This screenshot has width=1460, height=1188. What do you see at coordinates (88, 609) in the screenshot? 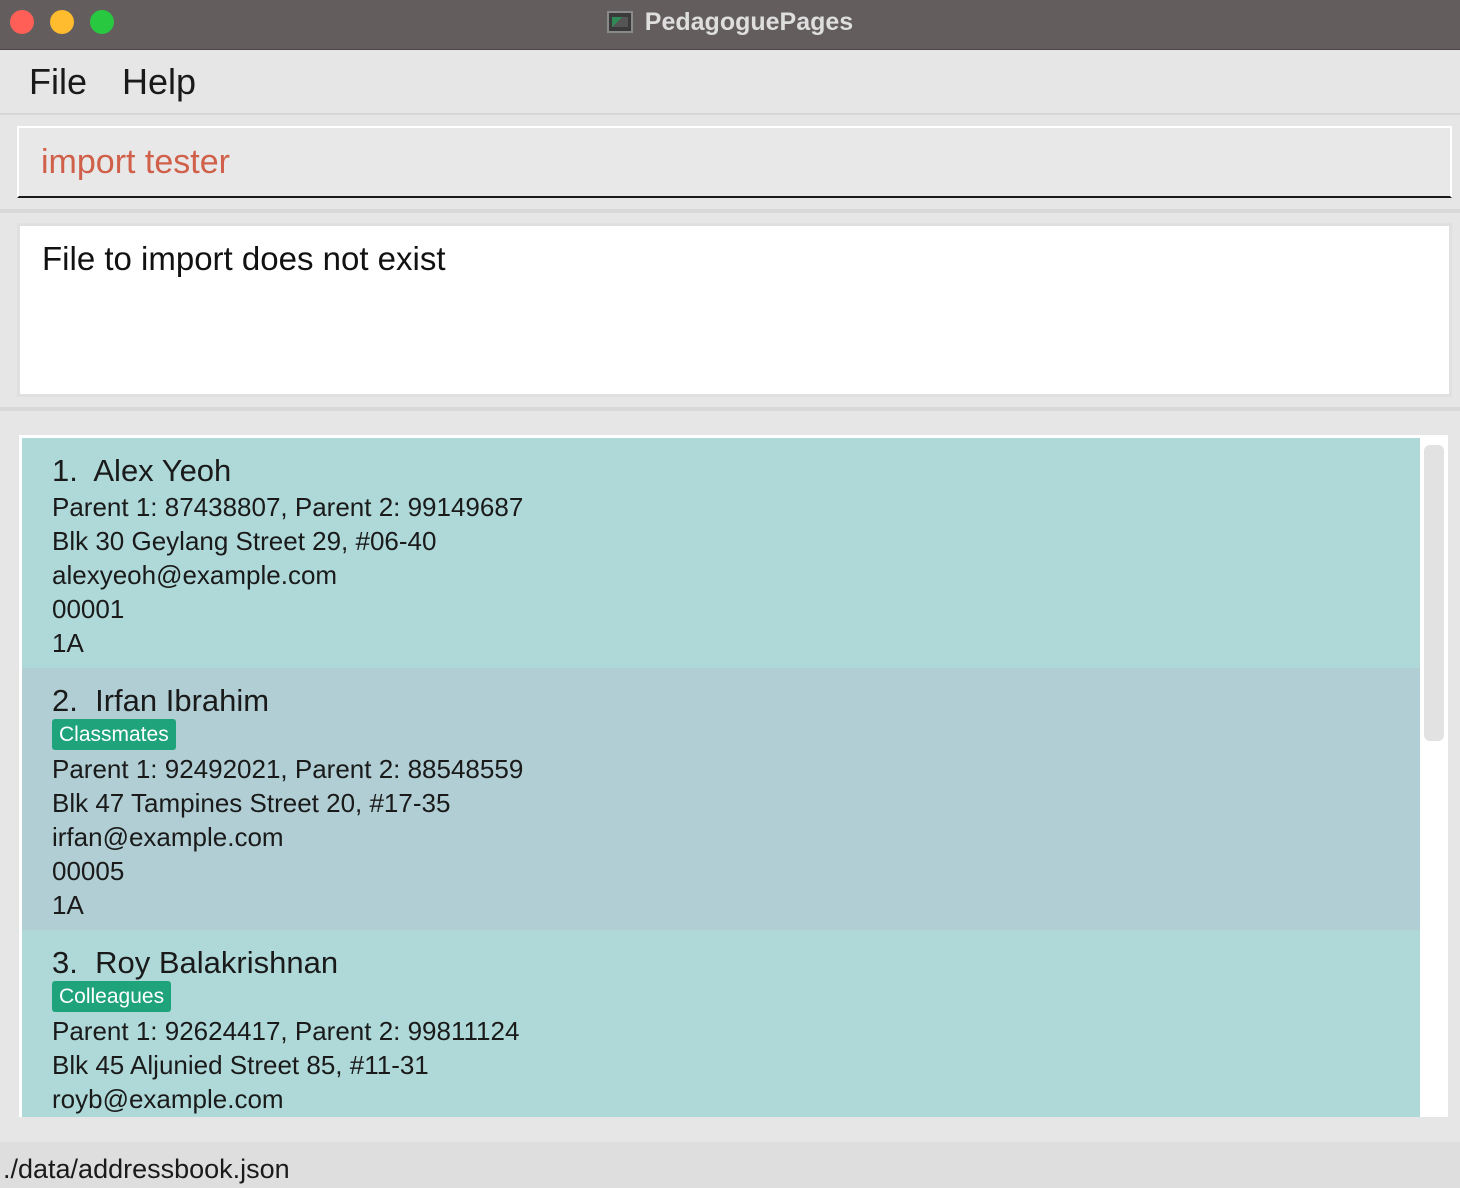
I see `person-id: 00001` at bounding box center [88, 609].